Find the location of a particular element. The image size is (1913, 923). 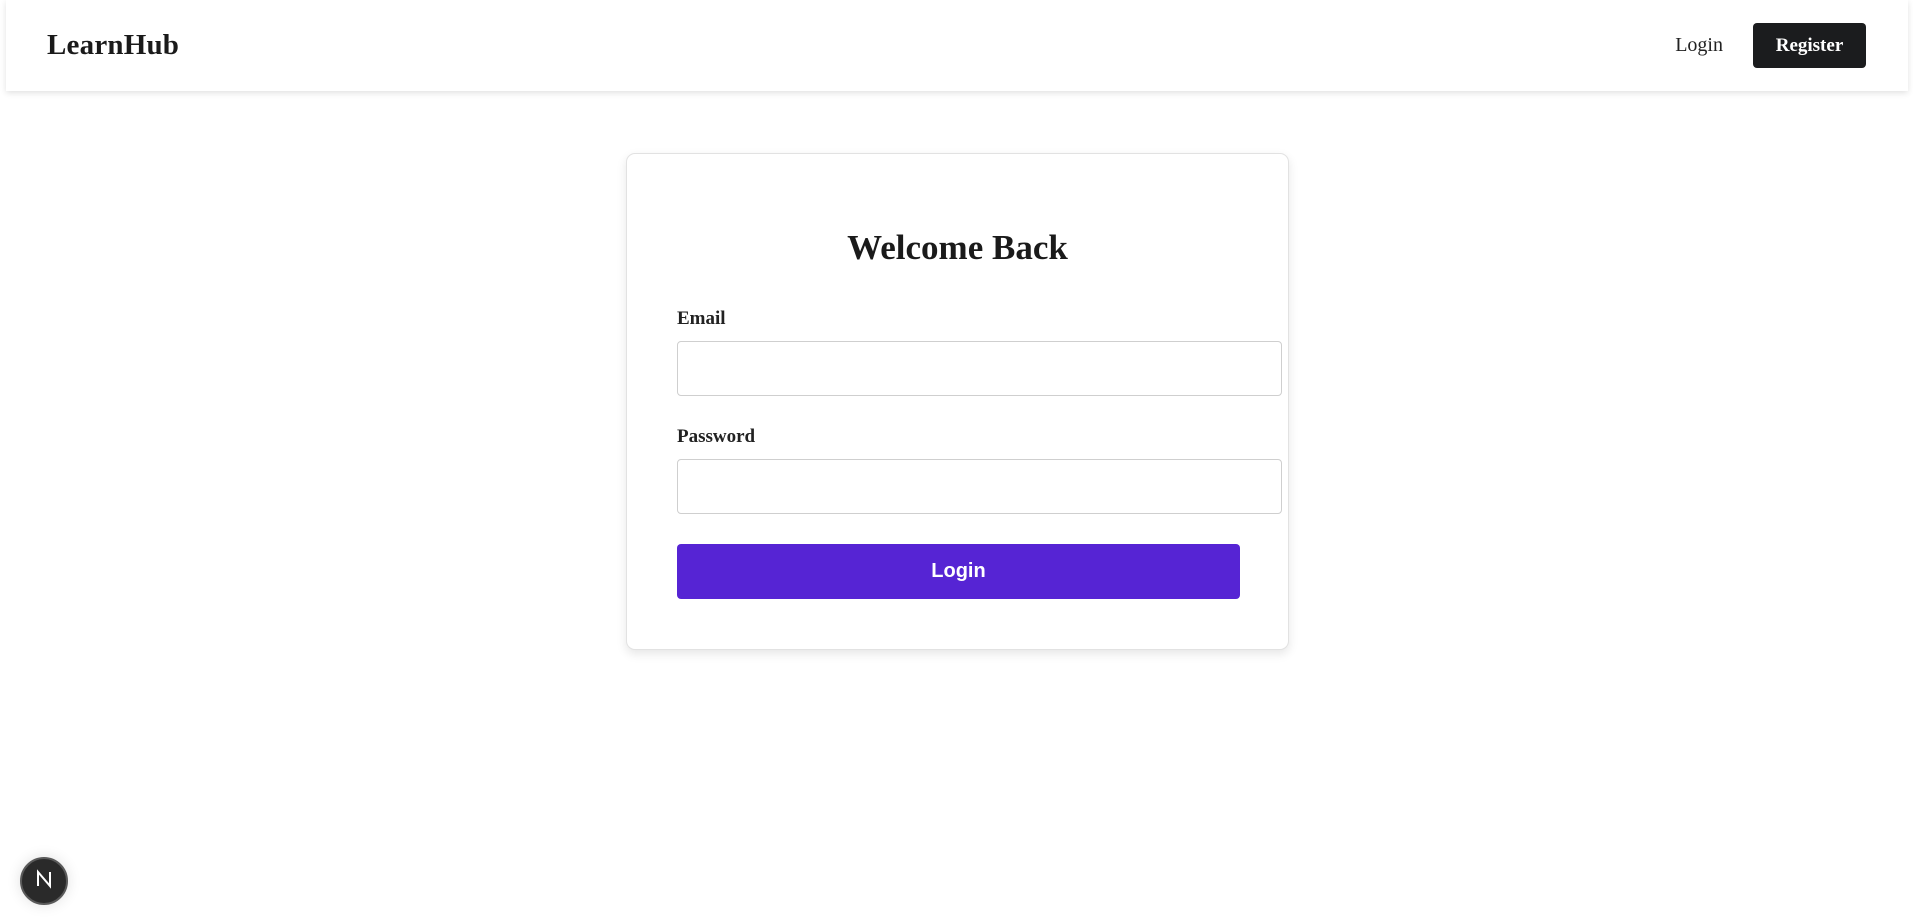

nextjs-n-icon is located at coordinates (44, 881).